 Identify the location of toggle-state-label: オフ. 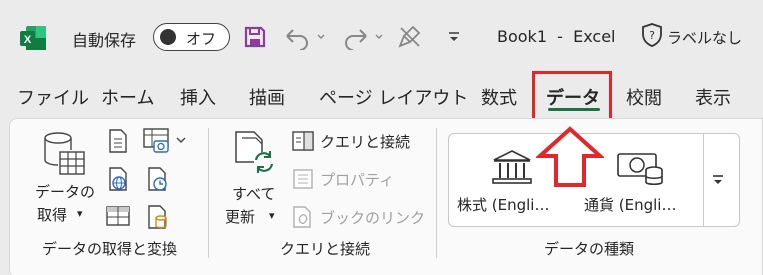
(201, 39).